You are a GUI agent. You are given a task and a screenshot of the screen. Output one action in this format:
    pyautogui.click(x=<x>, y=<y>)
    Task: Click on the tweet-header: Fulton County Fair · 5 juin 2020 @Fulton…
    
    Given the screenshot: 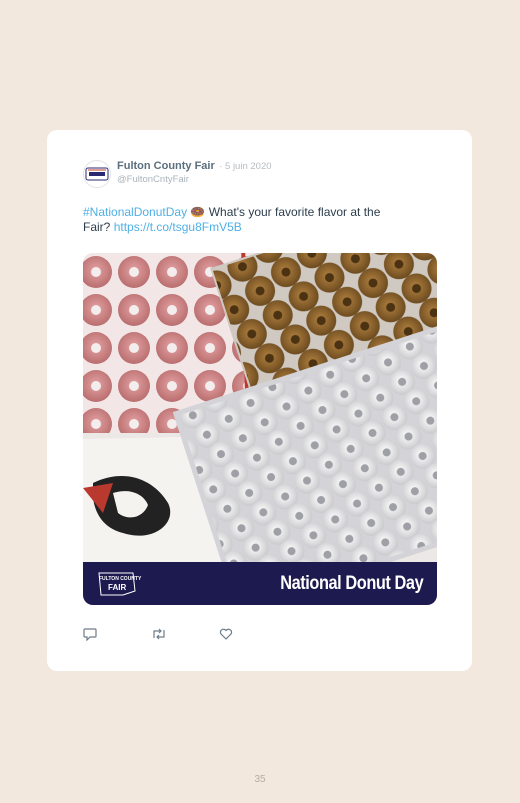 What is the action you would take?
    pyautogui.click(x=177, y=173)
    